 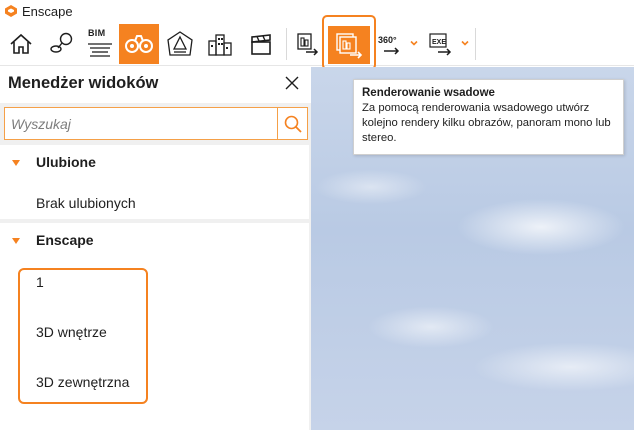 I want to click on view-manager-button, so click(x=139, y=44).